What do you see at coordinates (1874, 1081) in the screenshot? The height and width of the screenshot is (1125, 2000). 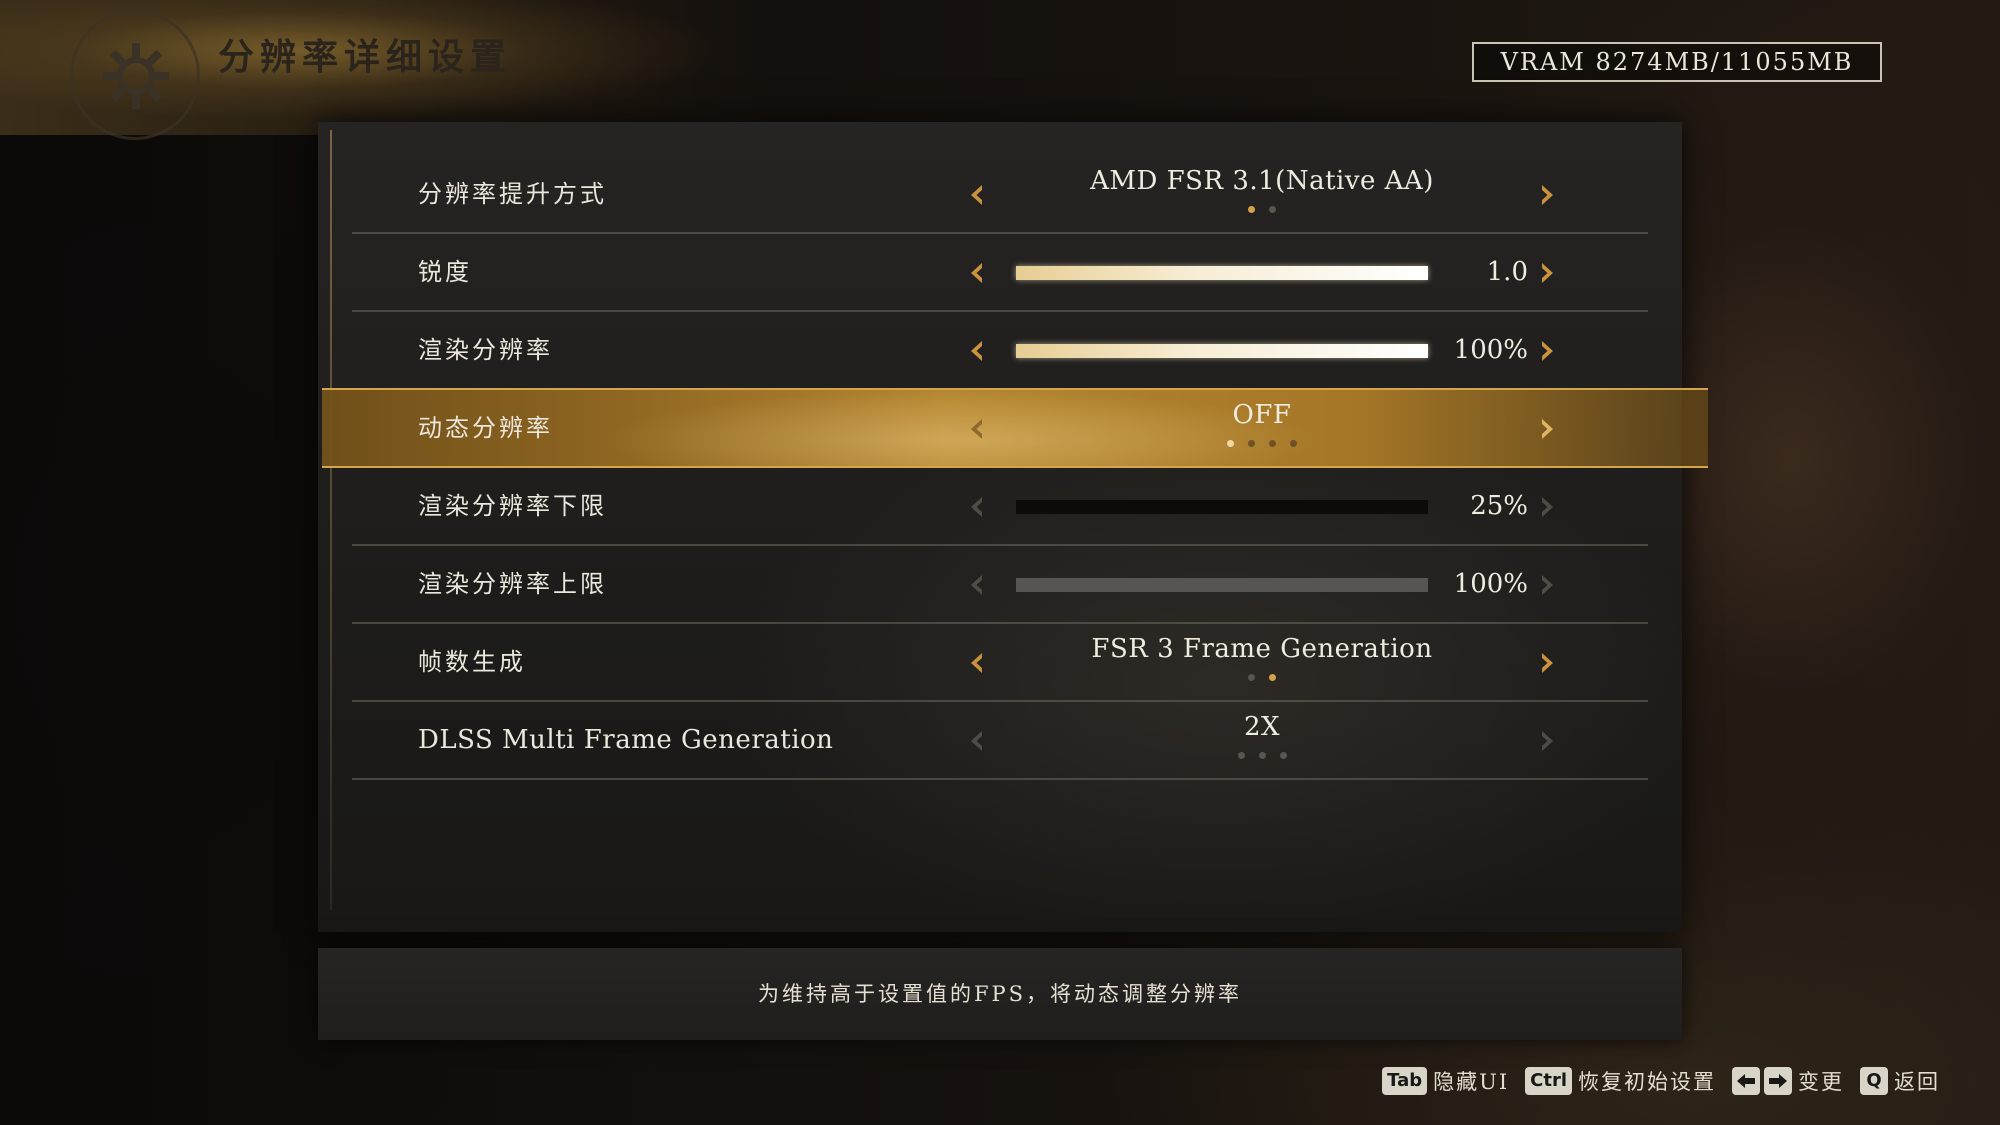 I see `q-key: Q` at bounding box center [1874, 1081].